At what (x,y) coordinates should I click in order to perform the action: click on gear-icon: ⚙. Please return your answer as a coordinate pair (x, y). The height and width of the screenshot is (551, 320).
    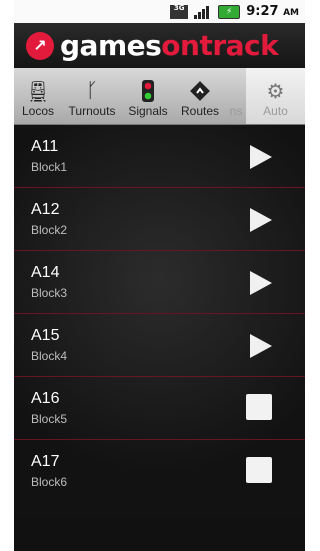
    Looking at the image, I should click on (275, 91).